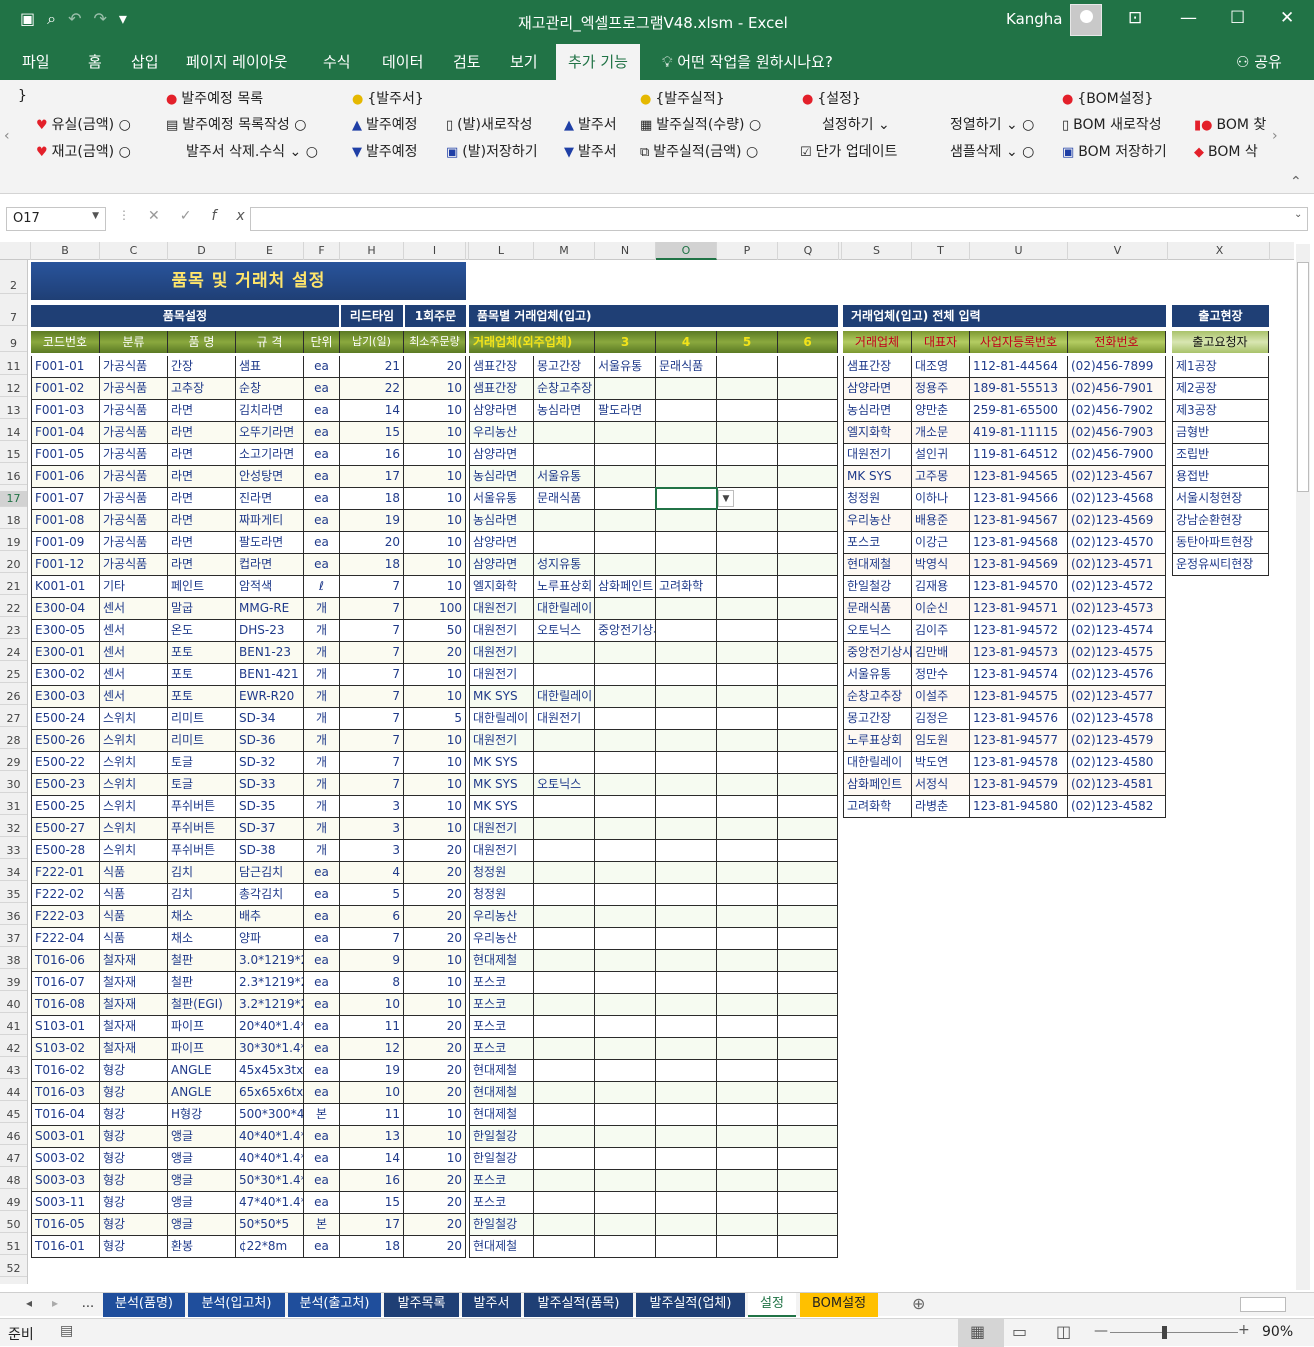  What do you see at coordinates (134, 477) in the screenshot?
I see `item-category: 가공식품` at bounding box center [134, 477].